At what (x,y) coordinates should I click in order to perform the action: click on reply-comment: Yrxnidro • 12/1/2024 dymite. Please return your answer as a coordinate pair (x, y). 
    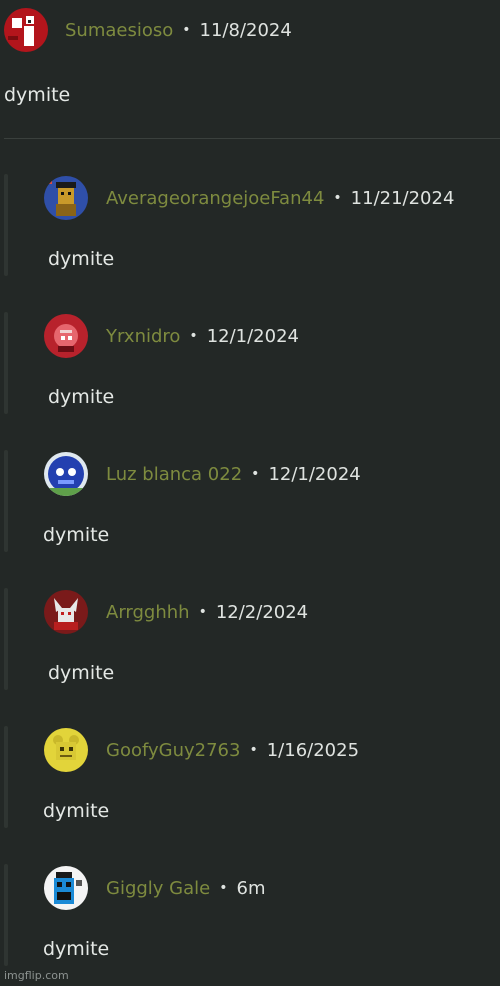
    Looking at the image, I should click on (250, 363).